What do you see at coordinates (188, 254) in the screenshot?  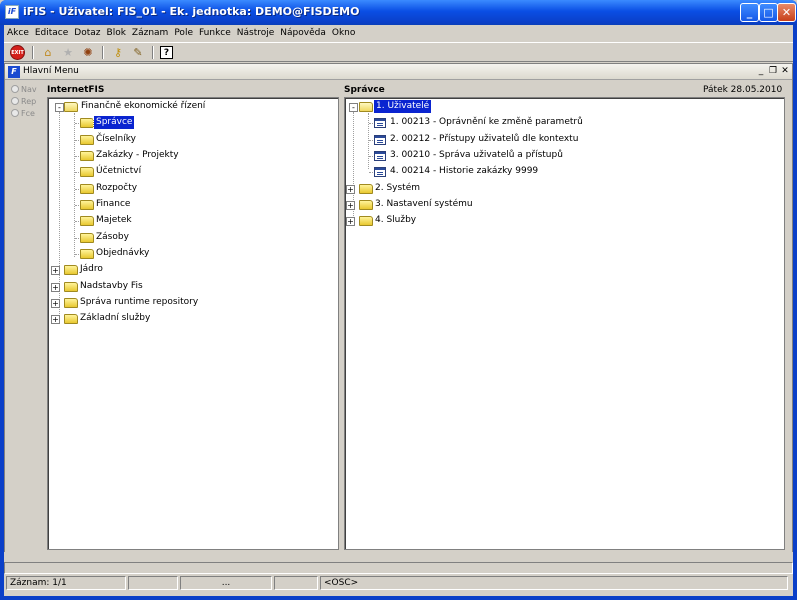 I see `tree-node: Objednávky` at bounding box center [188, 254].